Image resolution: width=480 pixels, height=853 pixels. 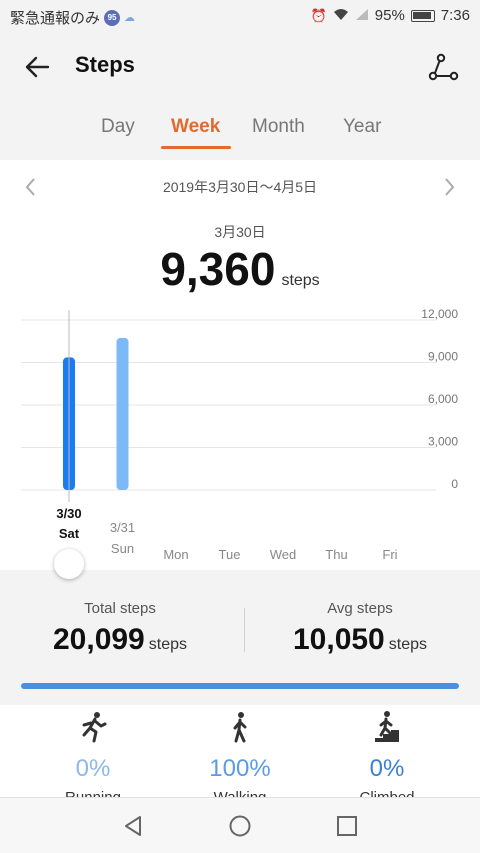 What do you see at coordinates (122, 413) in the screenshot?
I see `bar-sun` at bounding box center [122, 413].